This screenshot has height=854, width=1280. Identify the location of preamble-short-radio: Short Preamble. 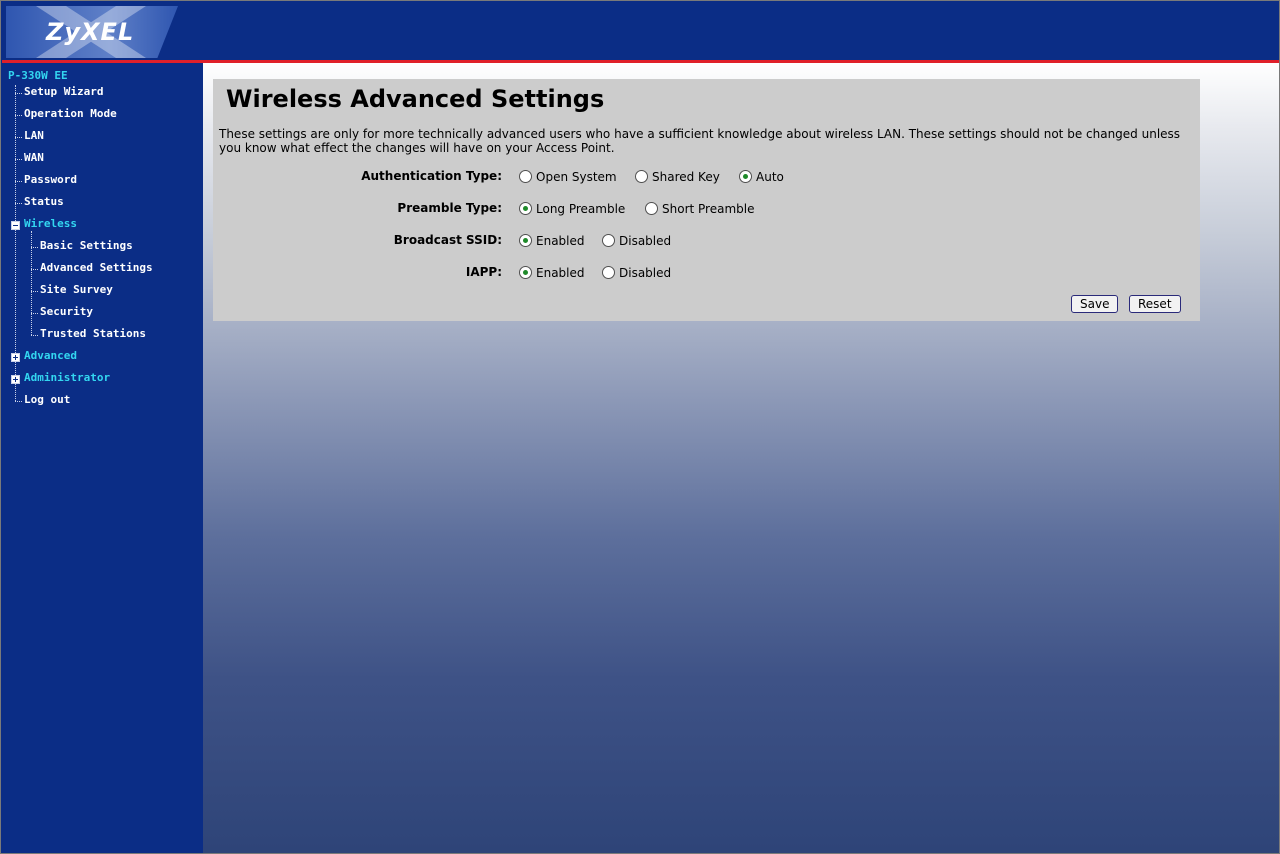
(699, 209).